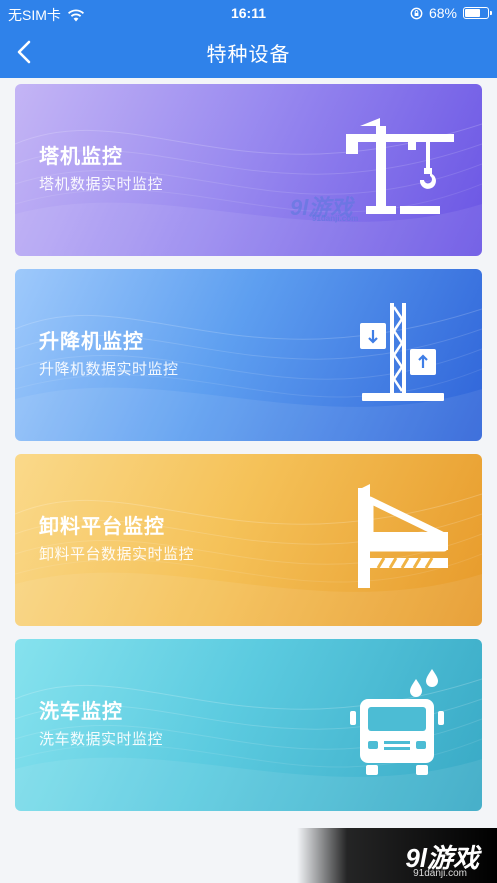 The image size is (497, 883). I want to click on elevator-icon, so click(402, 352).